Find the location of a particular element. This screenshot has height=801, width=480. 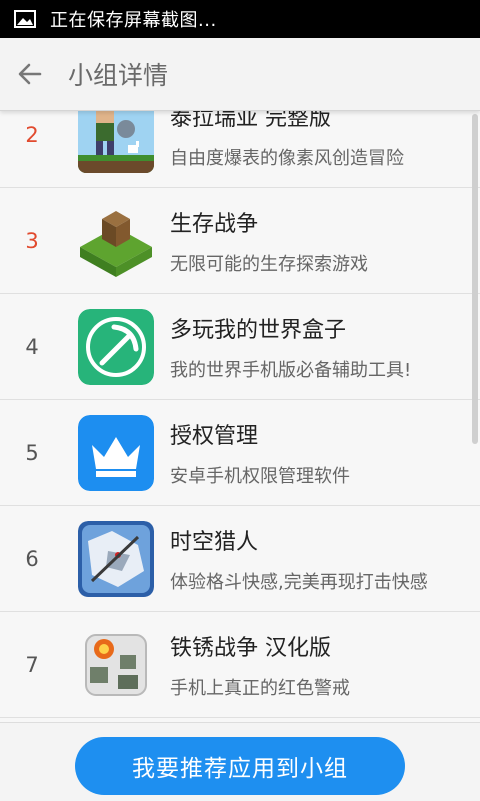

back-button is located at coordinates (30, 74).